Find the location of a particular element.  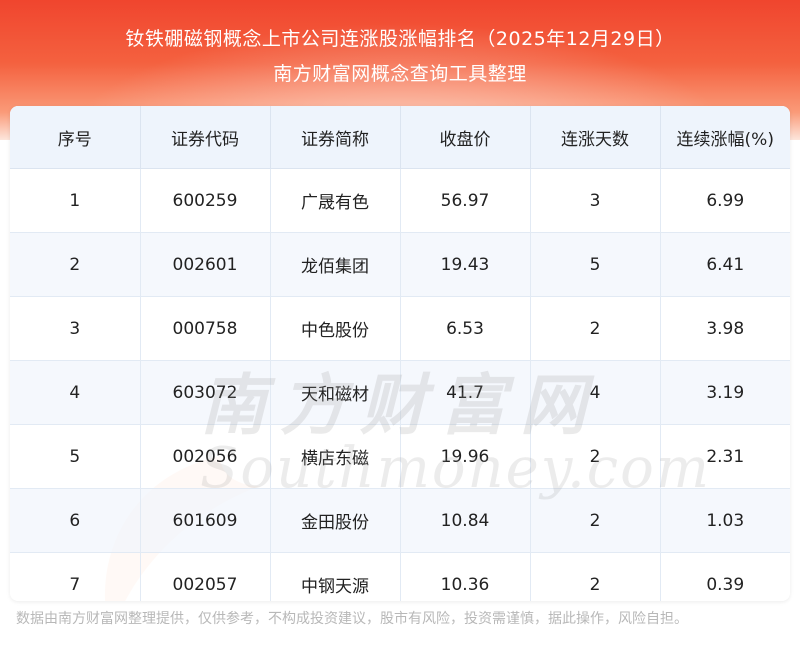

table-row: 5 002056 横店东磁 19.96 2 2.31 is located at coordinates (400, 456).